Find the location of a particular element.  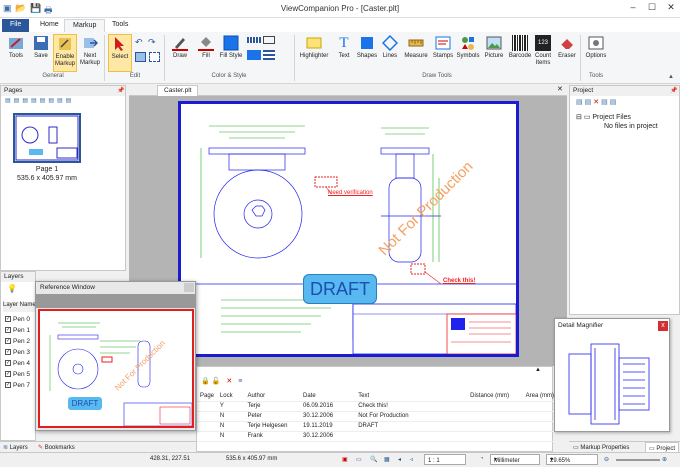

column-header: Distance (mm) is located at coordinates (495, 396).